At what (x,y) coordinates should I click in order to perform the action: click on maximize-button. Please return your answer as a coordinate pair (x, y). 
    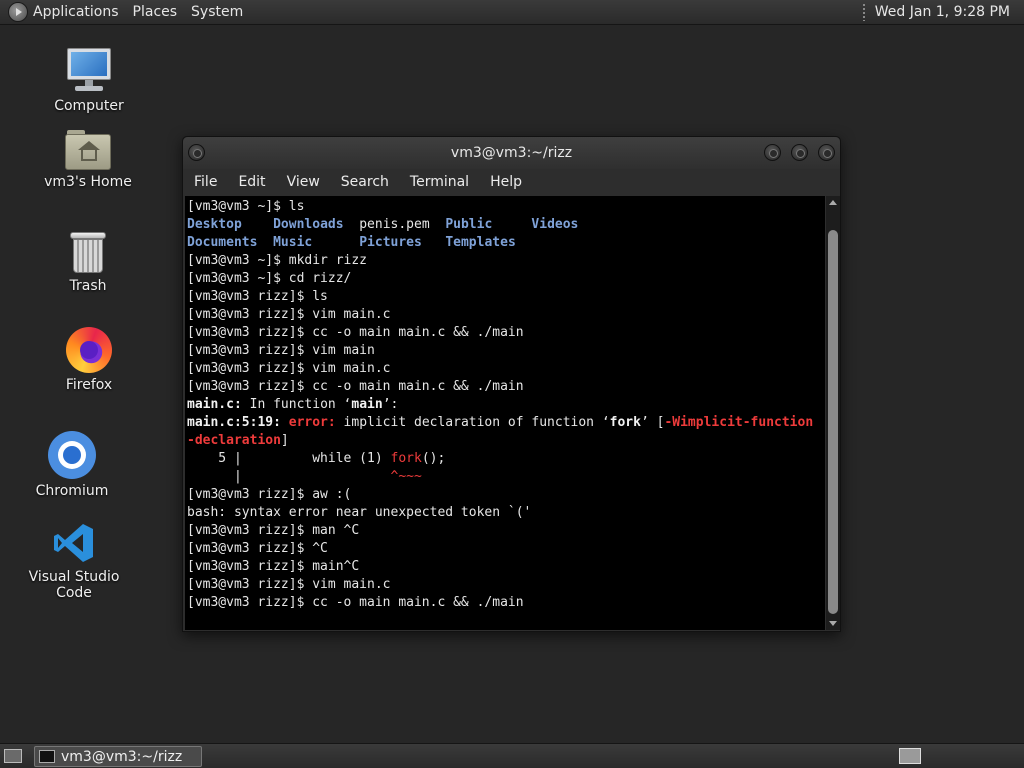
    Looking at the image, I should click on (799, 152).